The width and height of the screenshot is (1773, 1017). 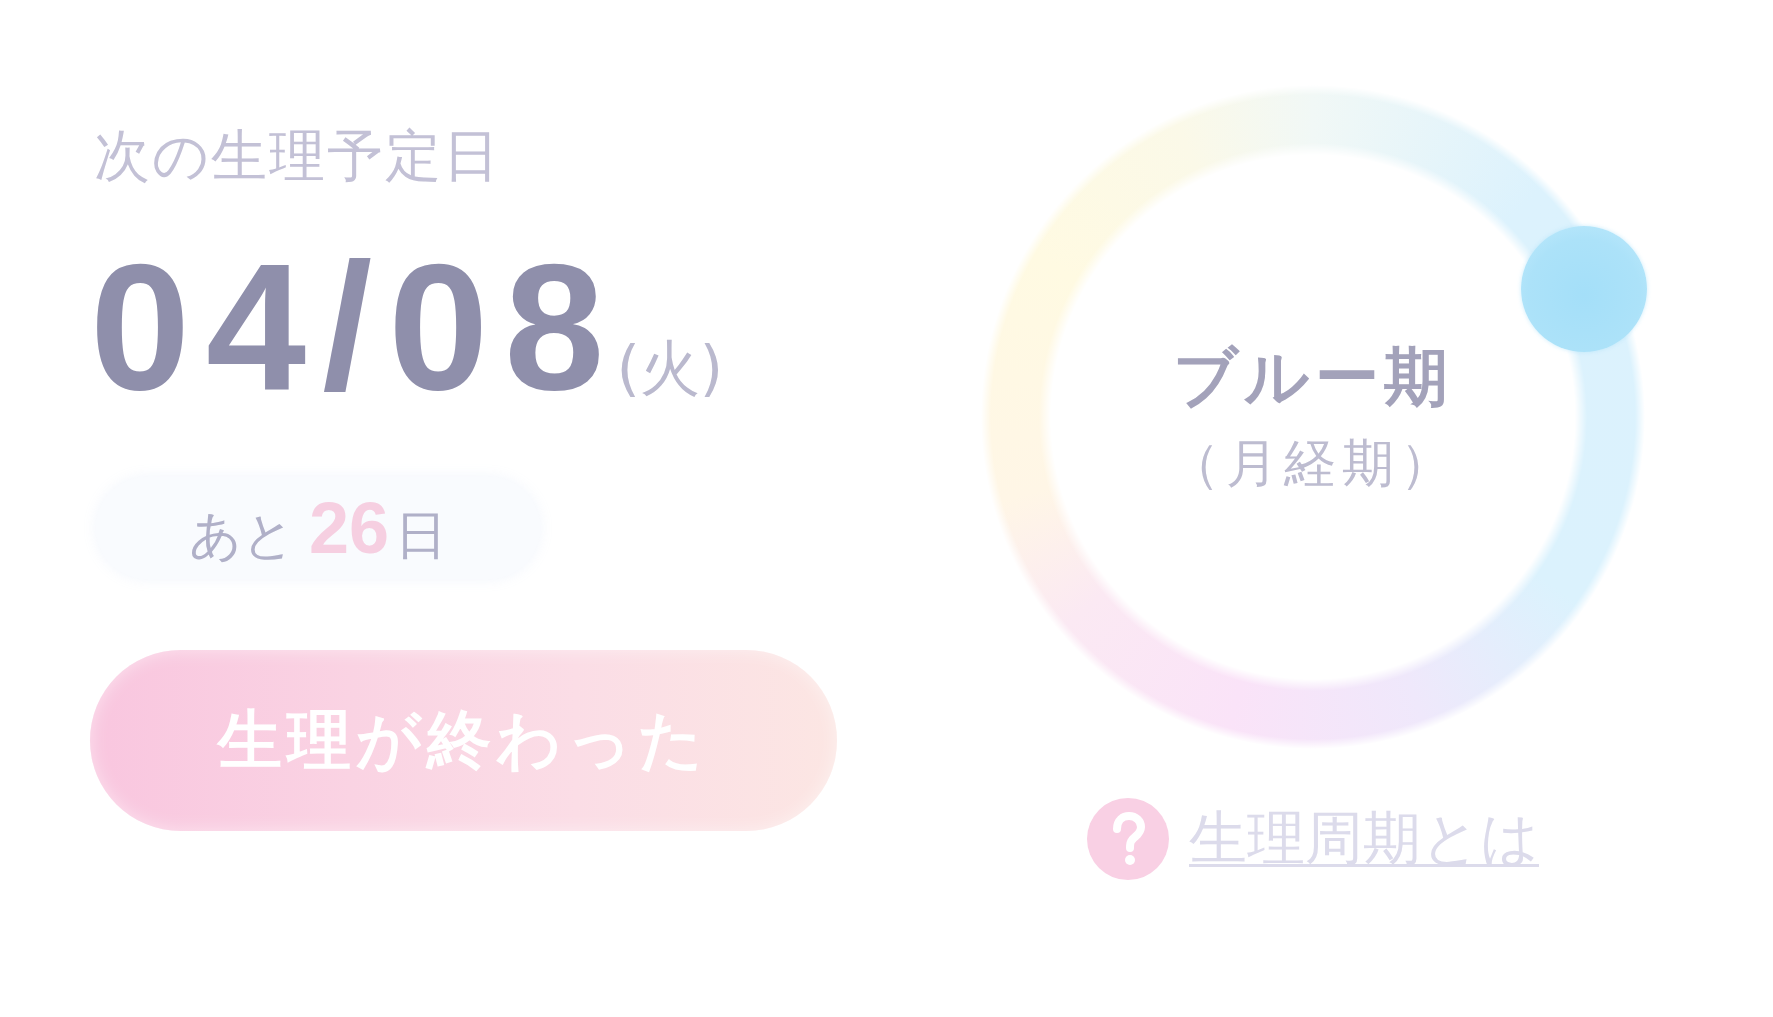 What do you see at coordinates (1128, 839) in the screenshot?
I see `help-icon` at bounding box center [1128, 839].